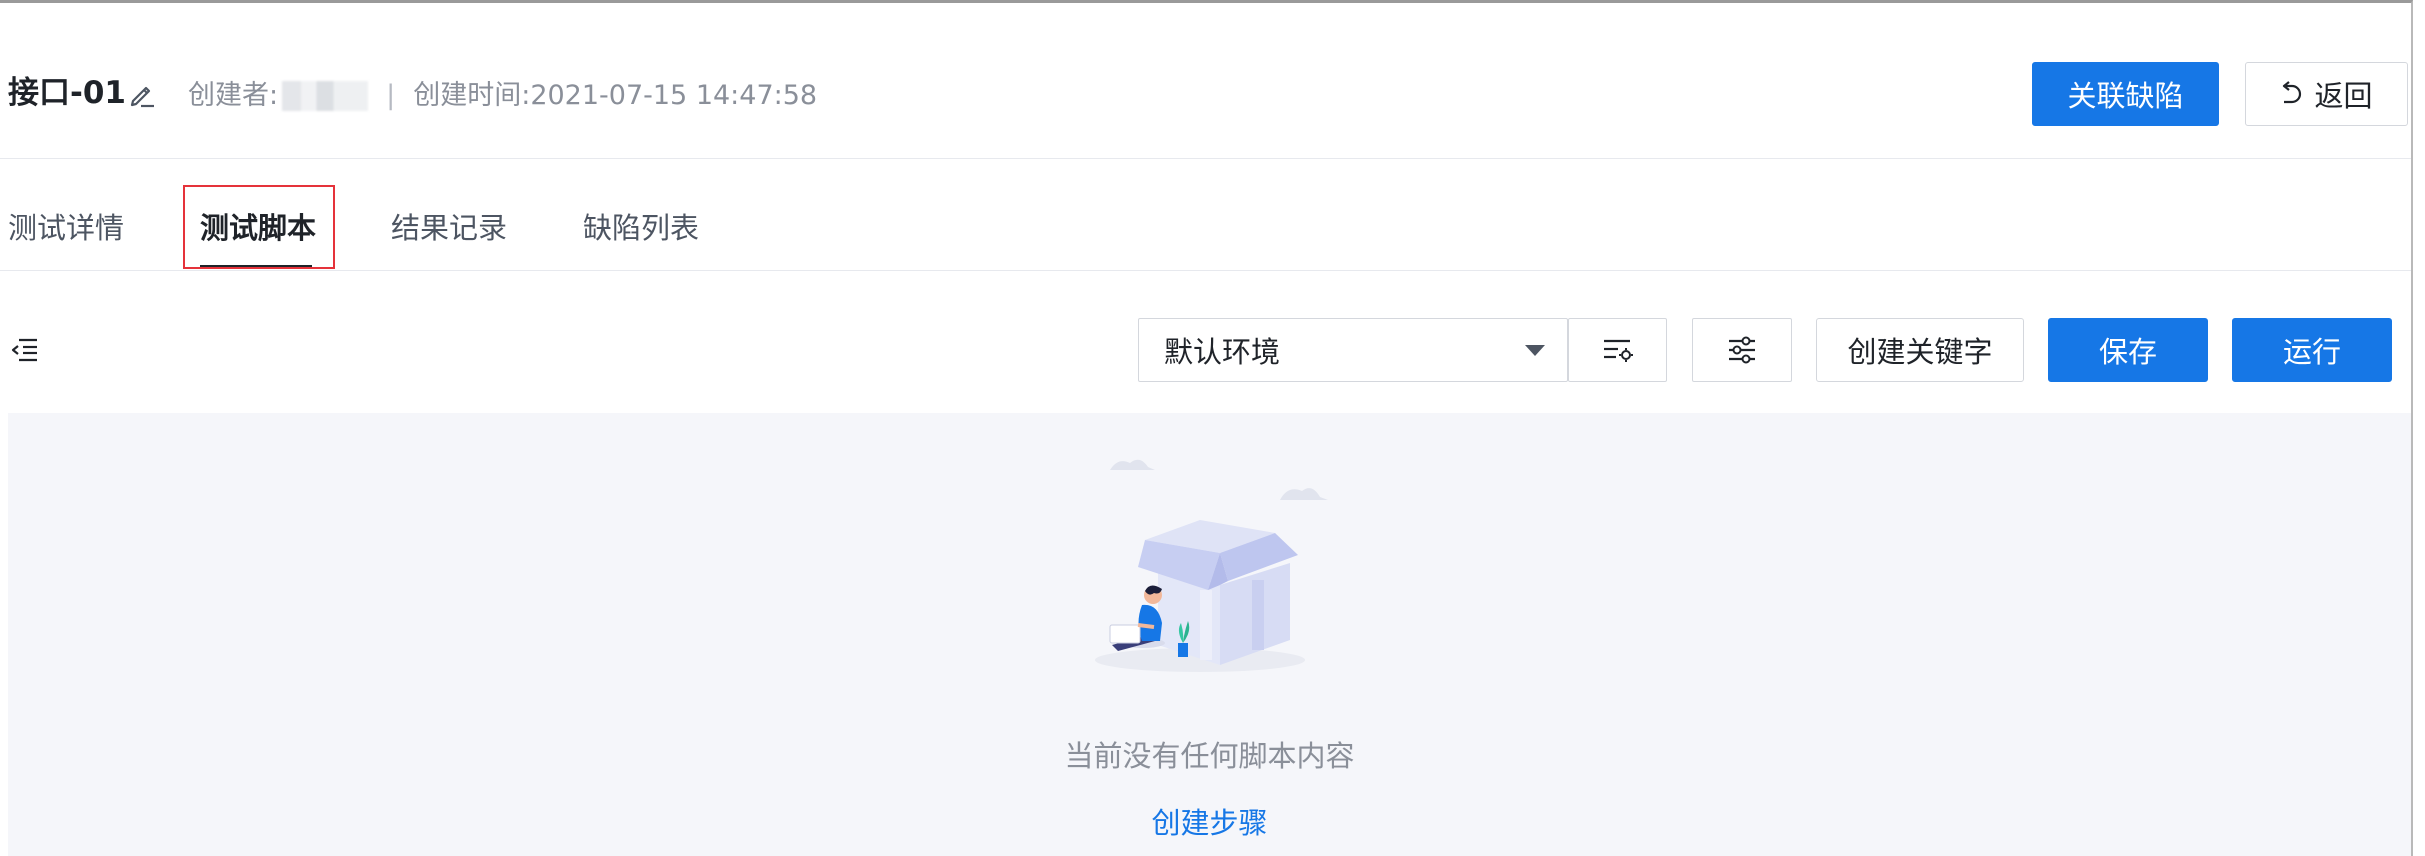  I want to click on create-keyword-button: 创建关键字, so click(1920, 350).